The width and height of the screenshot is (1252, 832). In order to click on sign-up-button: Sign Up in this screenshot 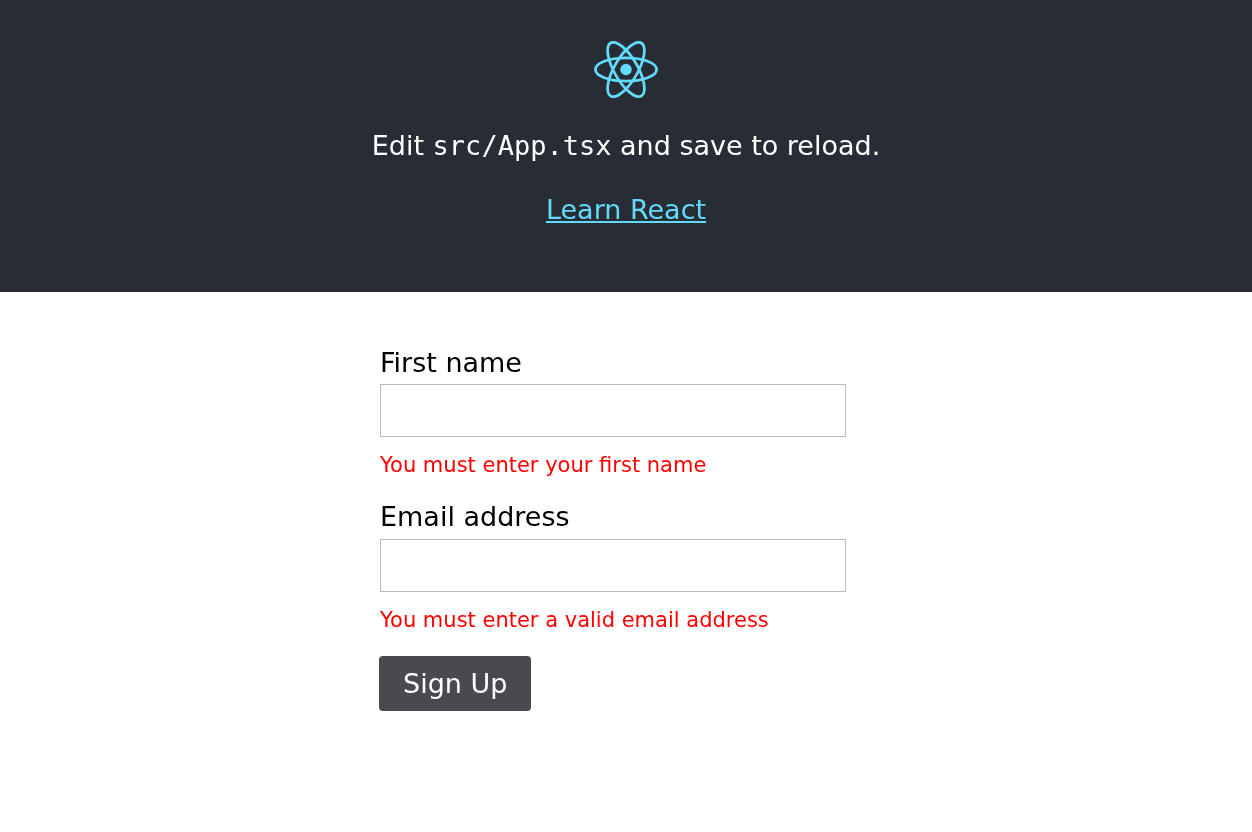, I will do `click(455, 683)`.